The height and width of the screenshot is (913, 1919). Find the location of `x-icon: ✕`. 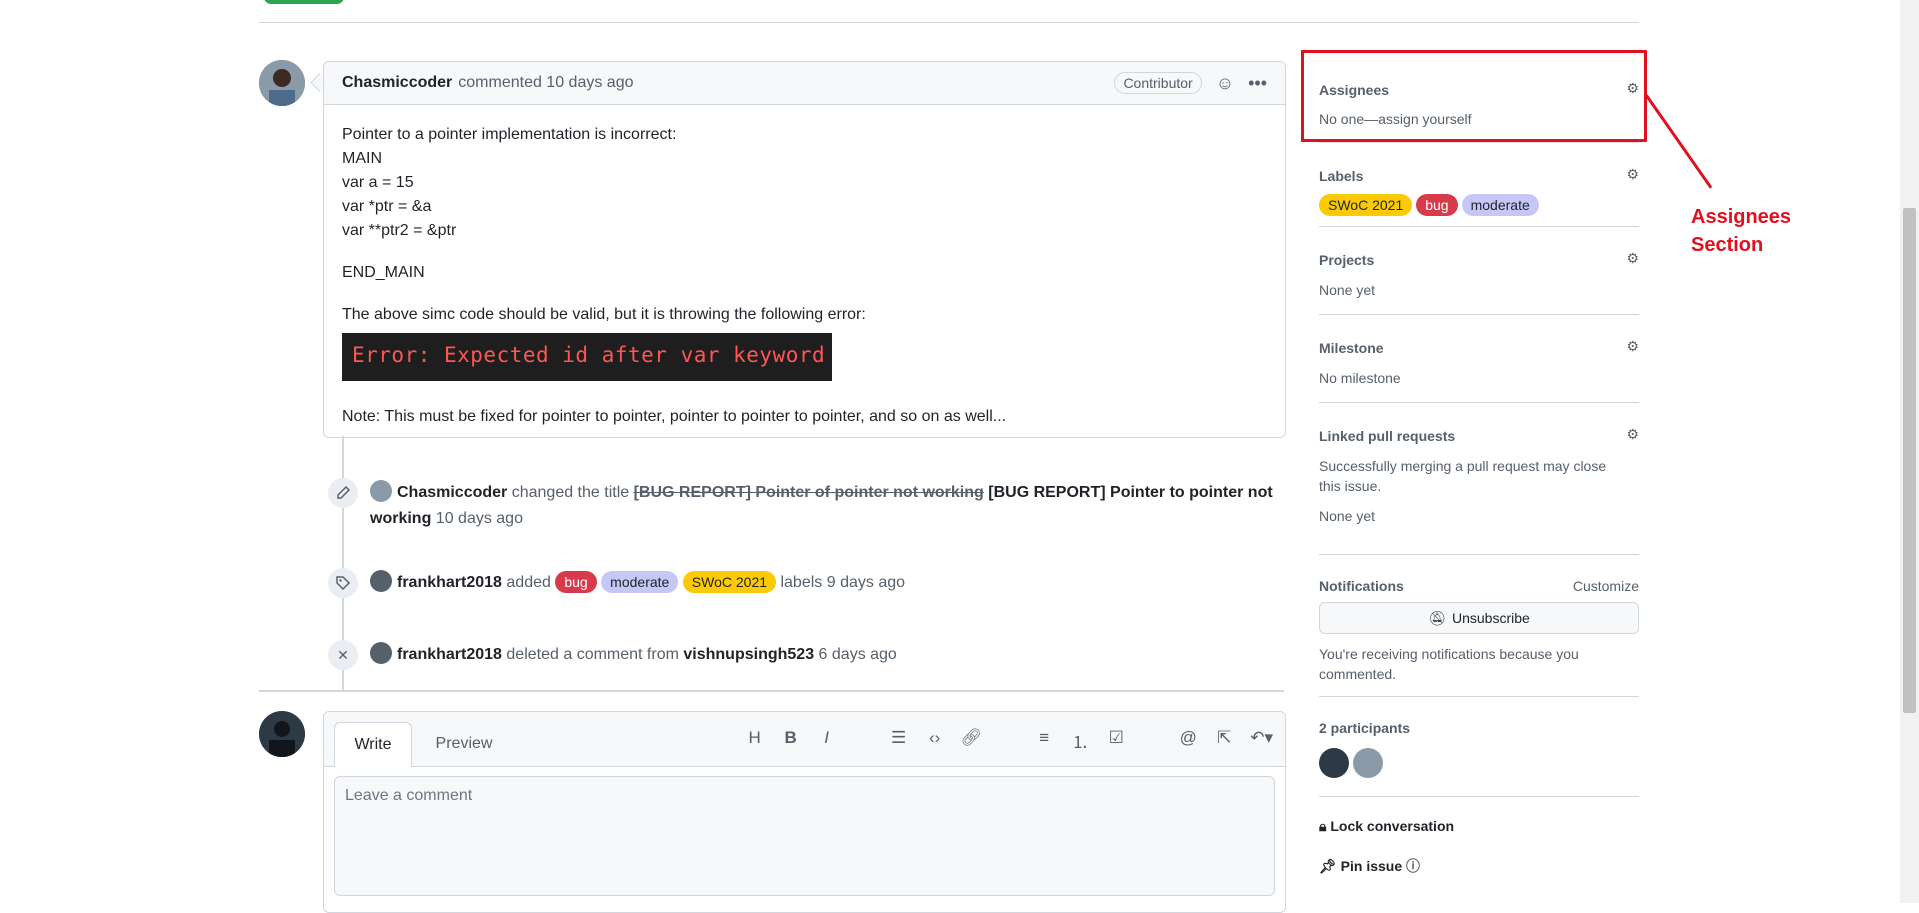

x-icon: ✕ is located at coordinates (343, 655).